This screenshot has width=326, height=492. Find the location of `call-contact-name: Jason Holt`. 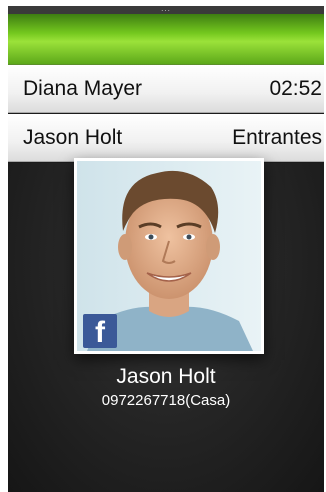

call-contact-name: Jason Holt is located at coordinates (73, 137).